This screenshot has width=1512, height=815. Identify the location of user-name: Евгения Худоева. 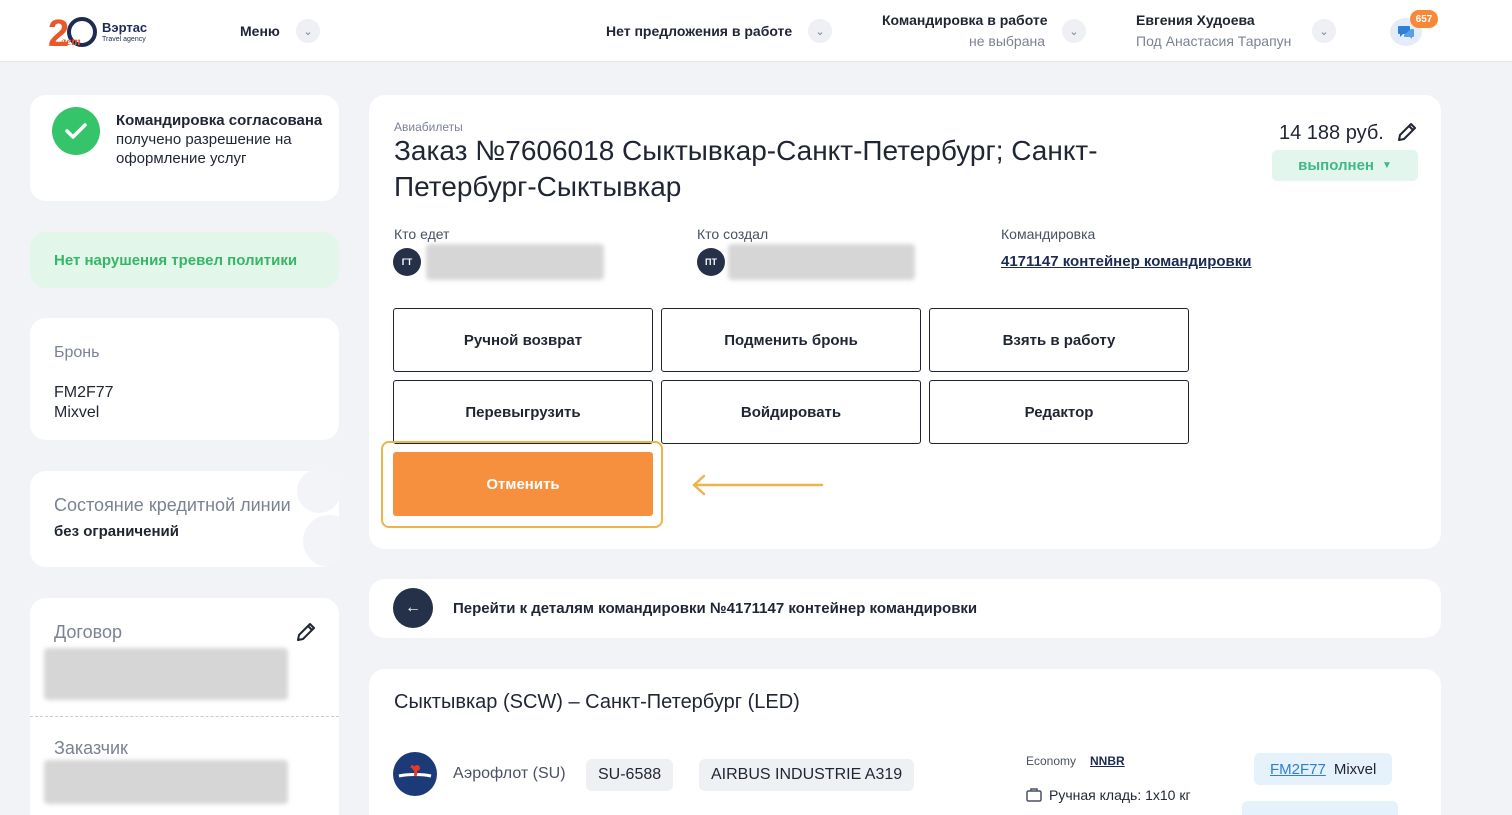
(1195, 20).